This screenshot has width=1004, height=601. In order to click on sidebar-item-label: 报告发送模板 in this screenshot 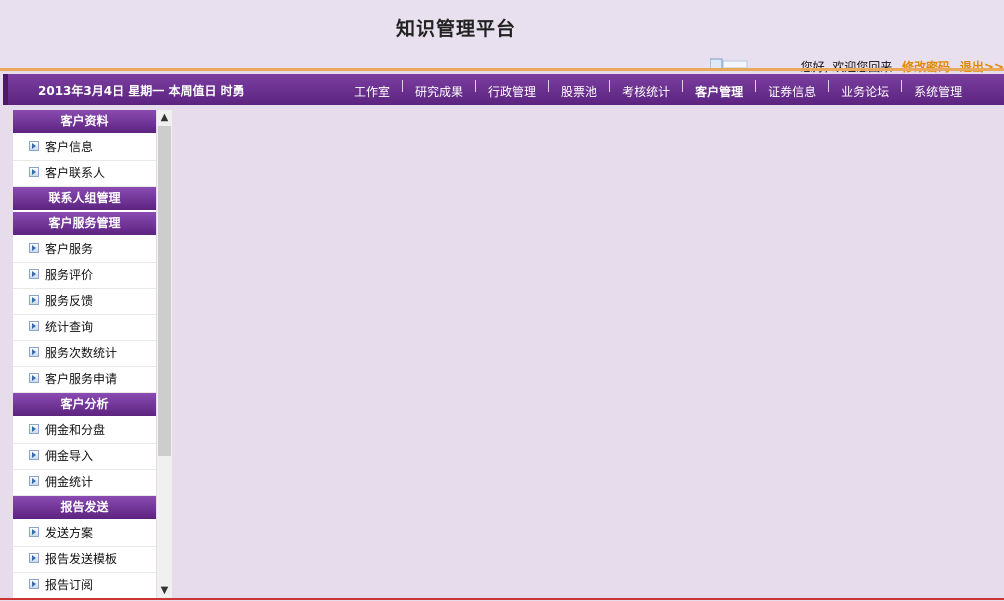, I will do `click(81, 559)`.